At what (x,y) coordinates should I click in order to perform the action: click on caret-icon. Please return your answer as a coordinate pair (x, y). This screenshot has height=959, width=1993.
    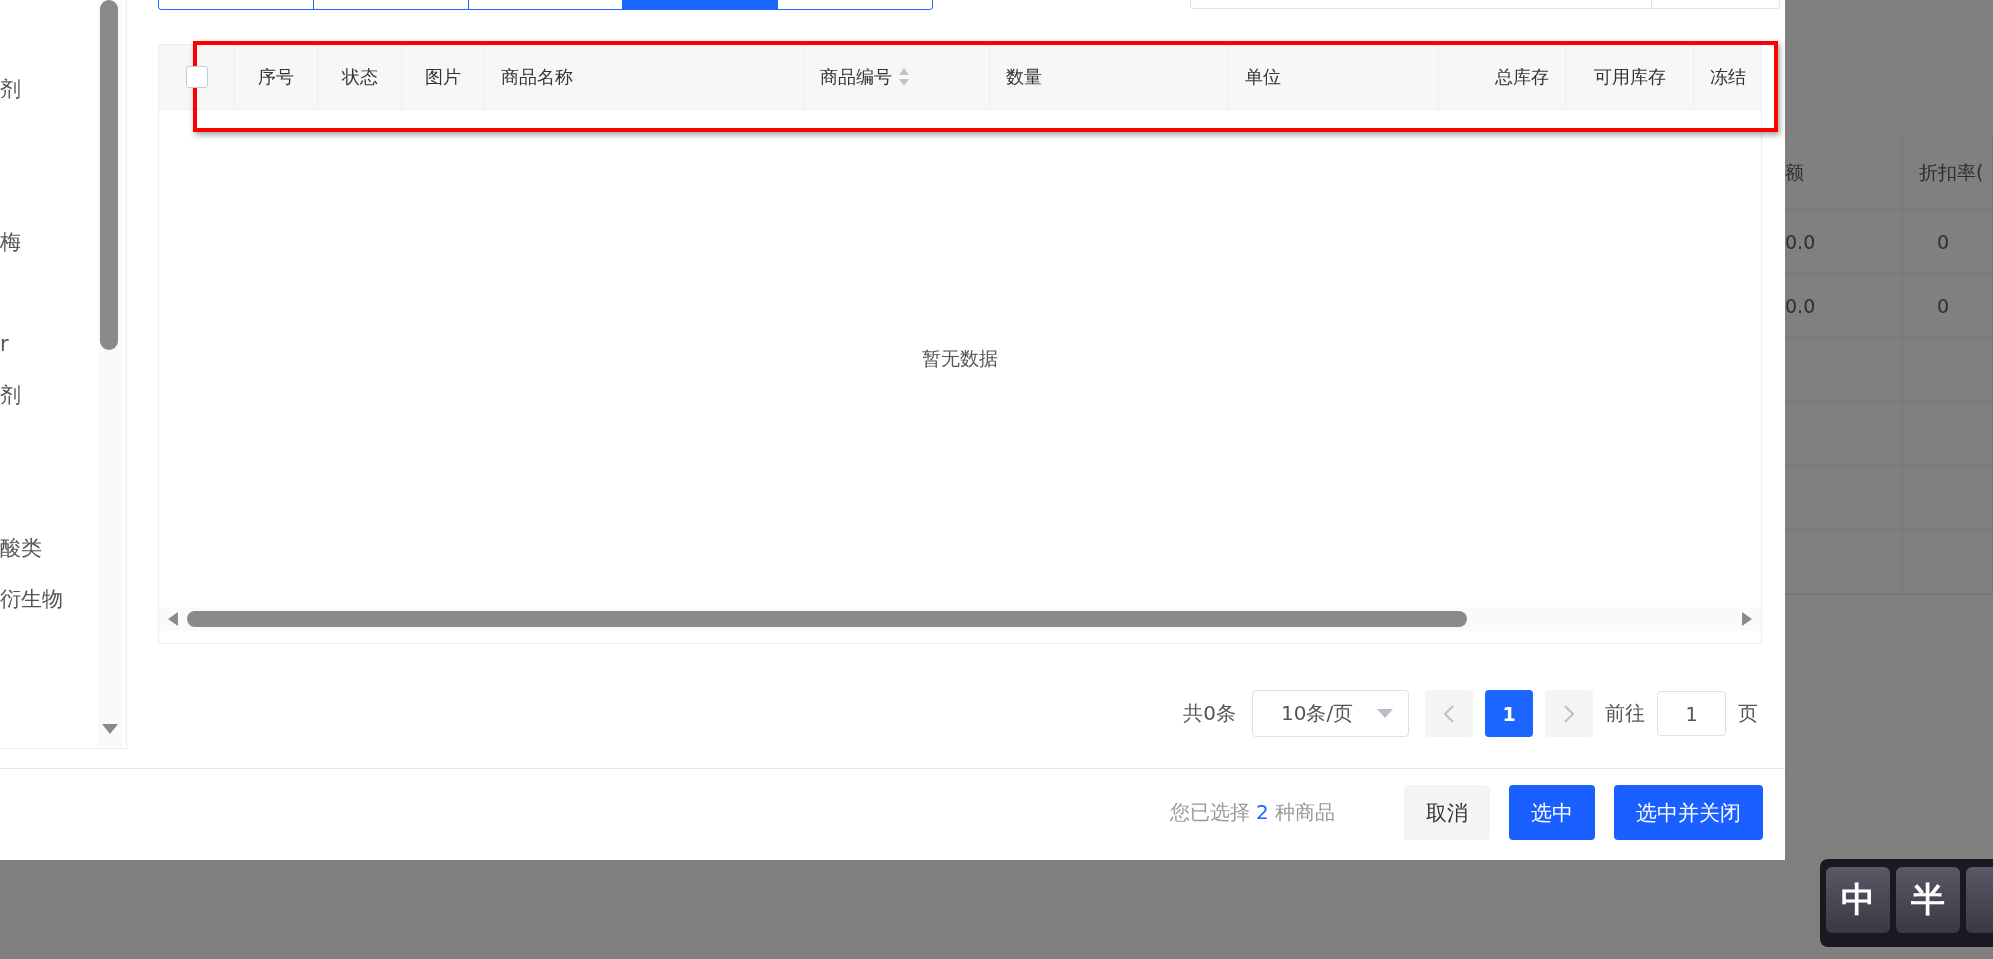
    Looking at the image, I should click on (1385, 713).